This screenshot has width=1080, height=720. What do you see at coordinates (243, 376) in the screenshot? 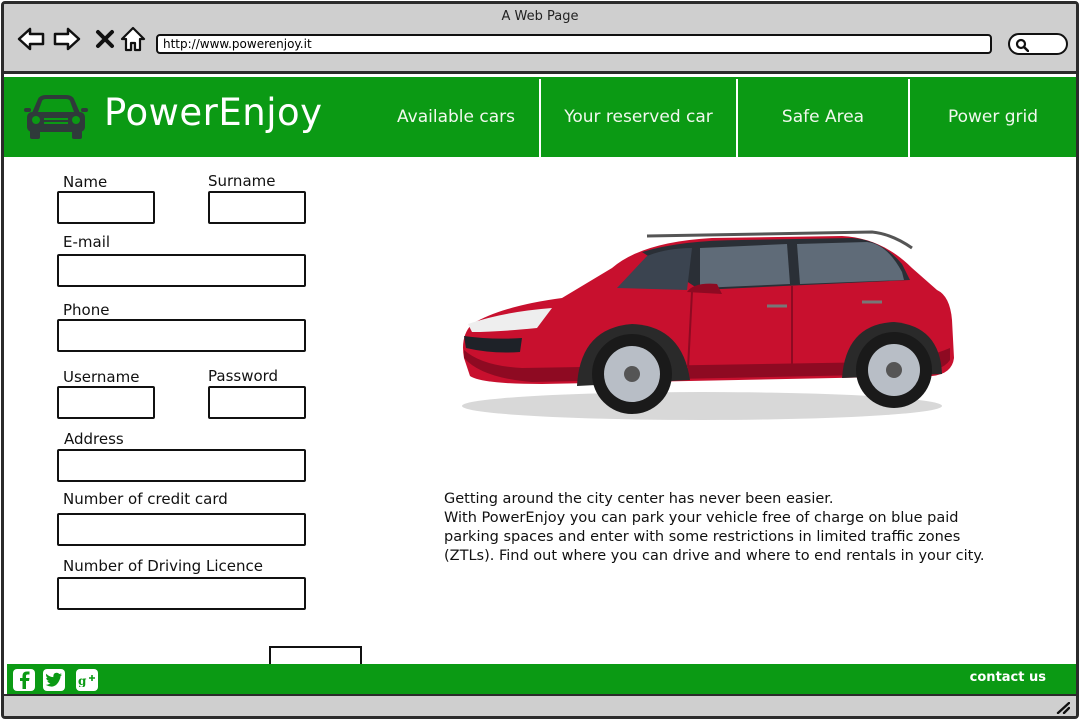
I see `password-label: Password` at bounding box center [243, 376].